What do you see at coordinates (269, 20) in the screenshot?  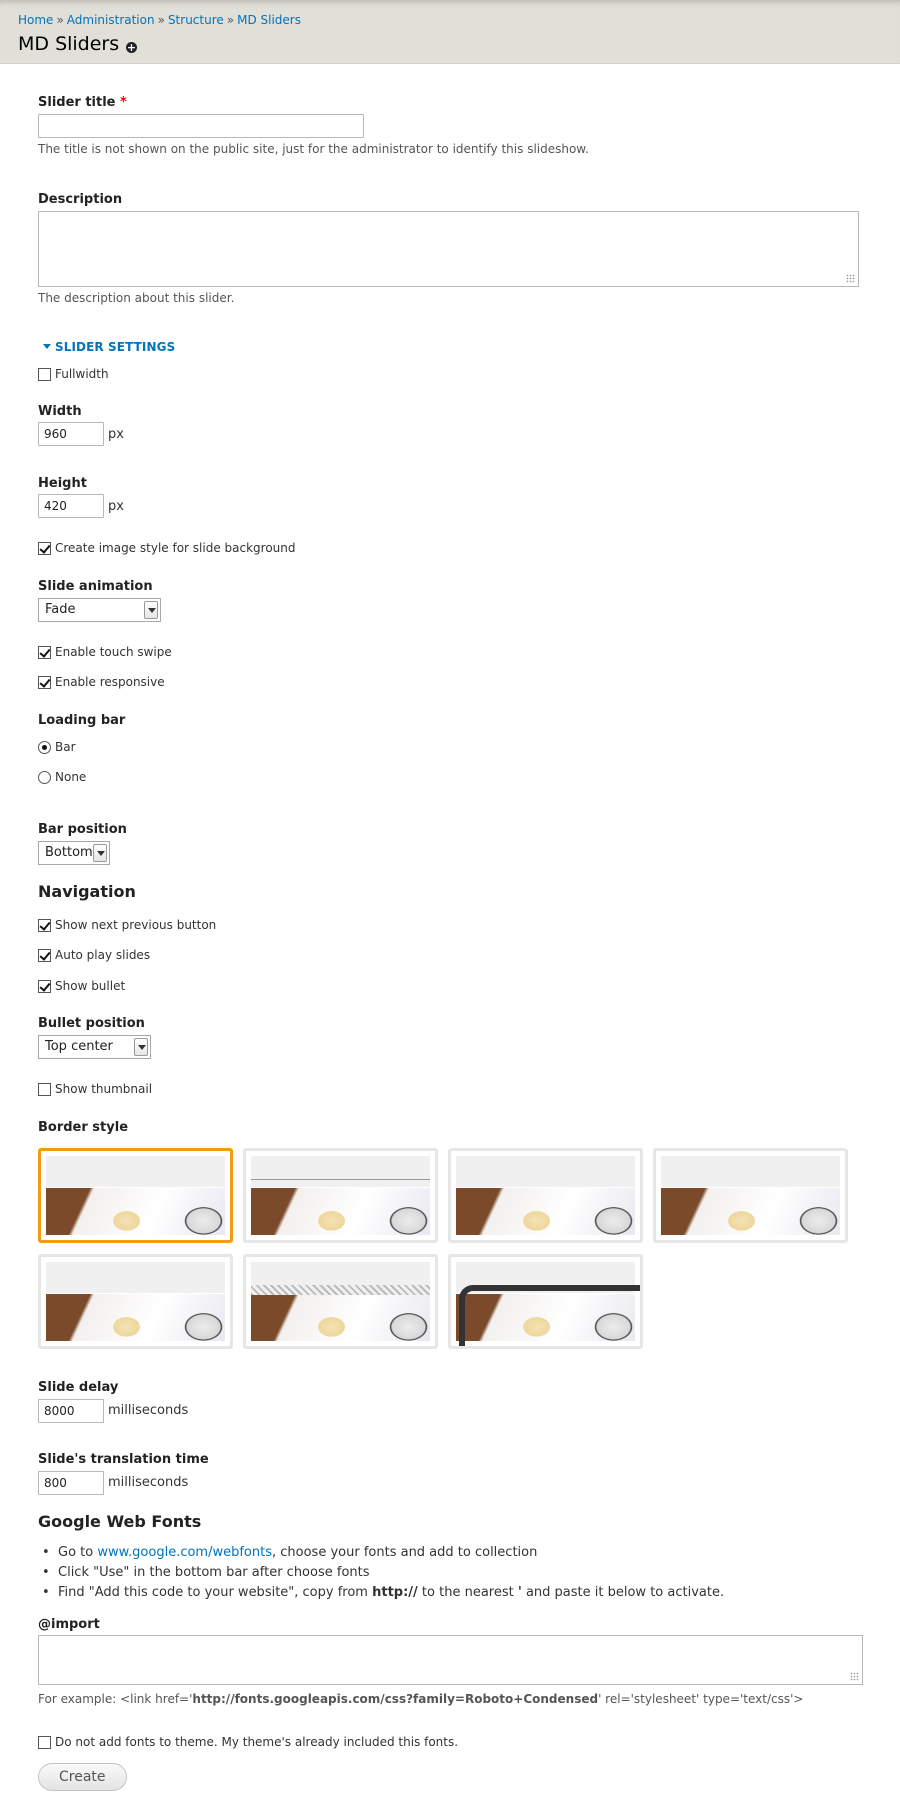 I see `breadcrumb-md-sliders: MD Sliders` at bounding box center [269, 20].